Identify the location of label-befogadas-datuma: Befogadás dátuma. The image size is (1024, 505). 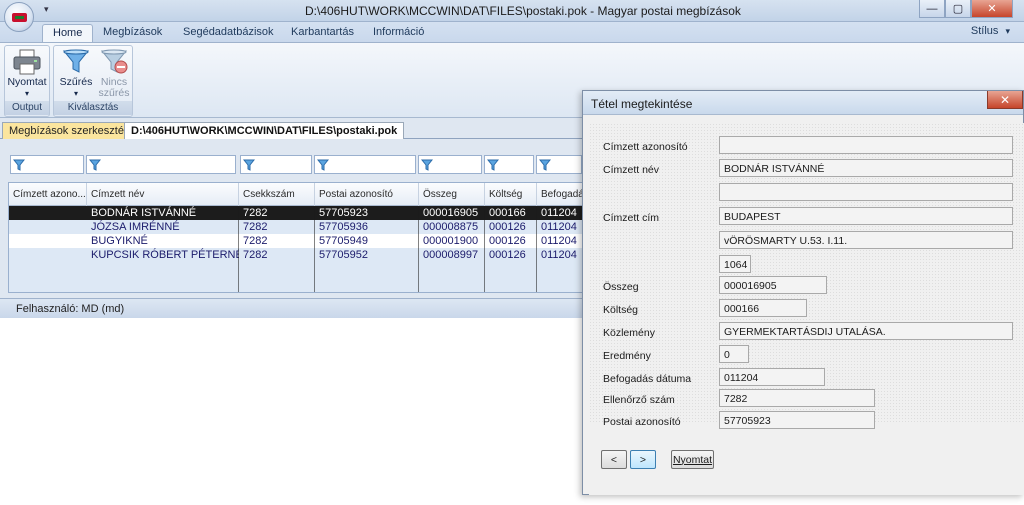
(647, 379).